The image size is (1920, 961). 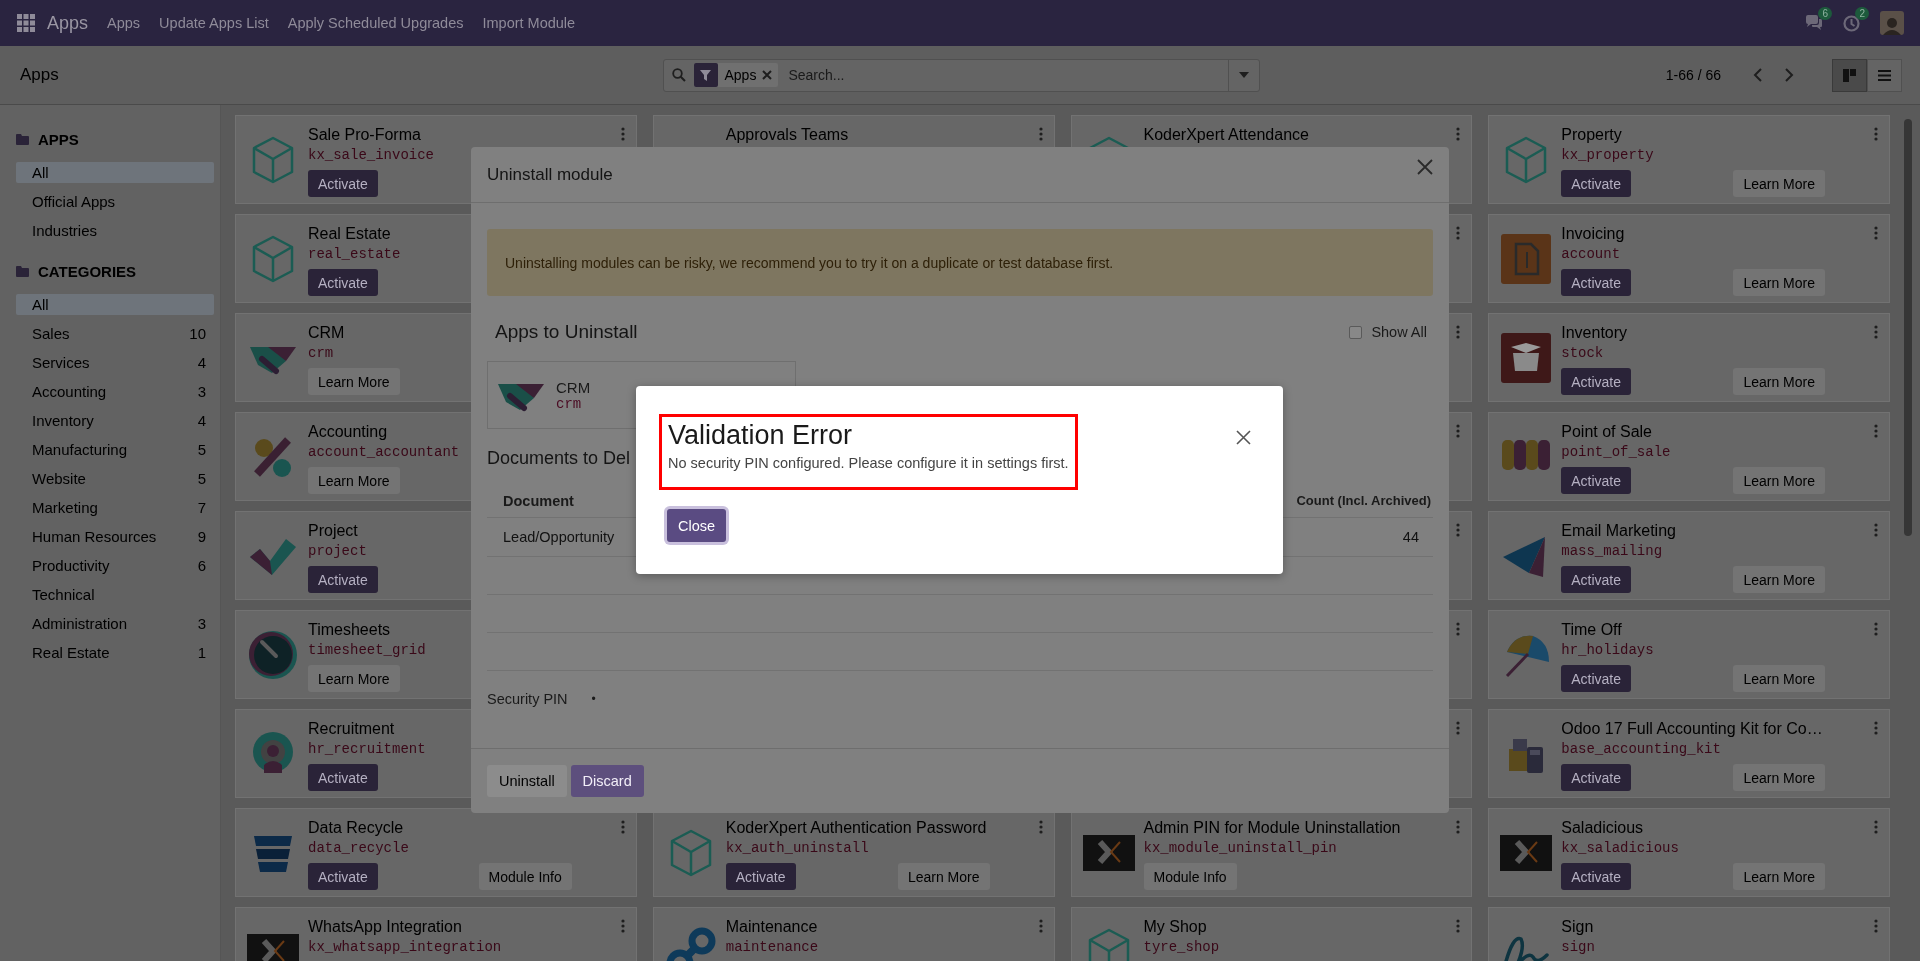 What do you see at coordinates (1814, 23) in the screenshot?
I see `chat-icon` at bounding box center [1814, 23].